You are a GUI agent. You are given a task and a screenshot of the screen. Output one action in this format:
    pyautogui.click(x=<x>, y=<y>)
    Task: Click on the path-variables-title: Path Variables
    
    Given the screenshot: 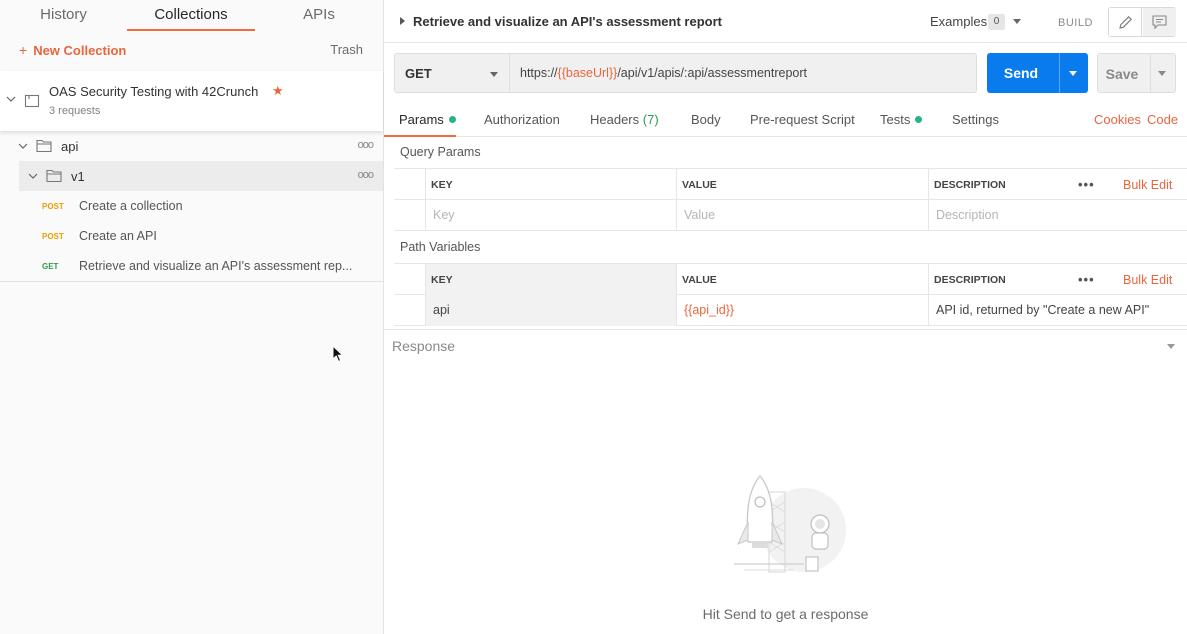 What is the action you would take?
    pyautogui.click(x=440, y=247)
    